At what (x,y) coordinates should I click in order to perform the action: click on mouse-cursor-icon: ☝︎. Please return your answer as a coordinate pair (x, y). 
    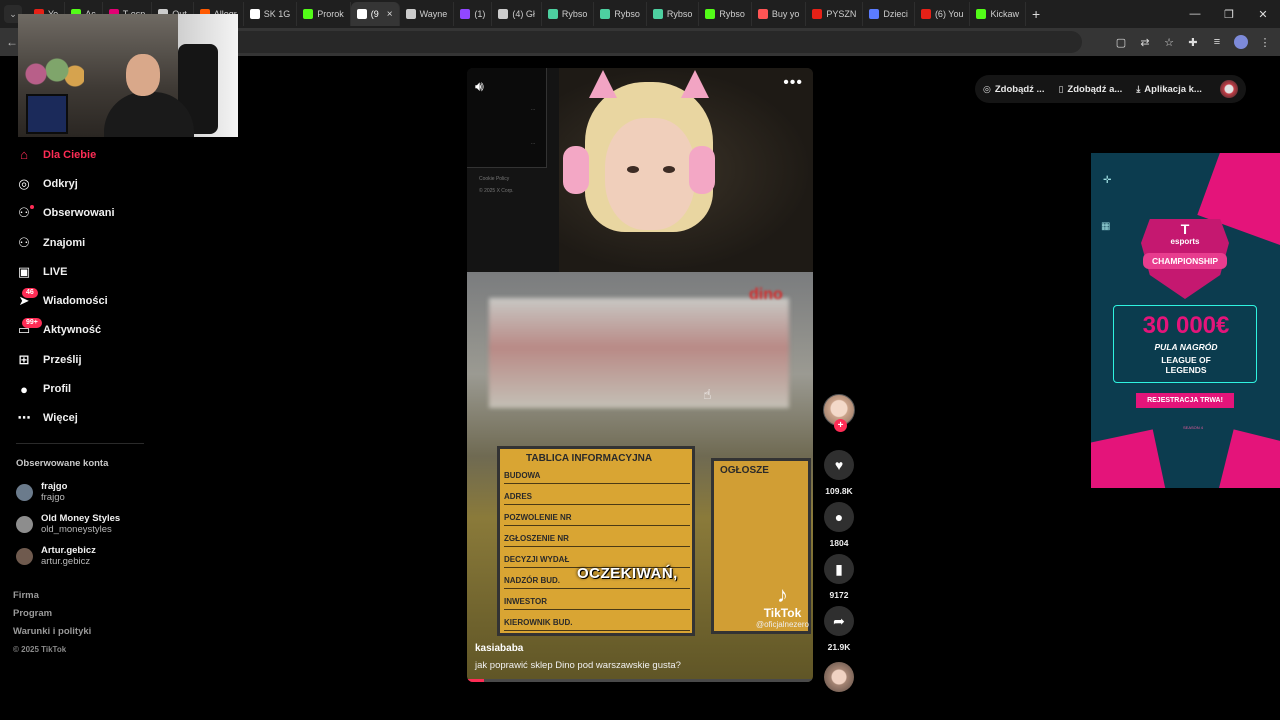
    Looking at the image, I should click on (707, 394).